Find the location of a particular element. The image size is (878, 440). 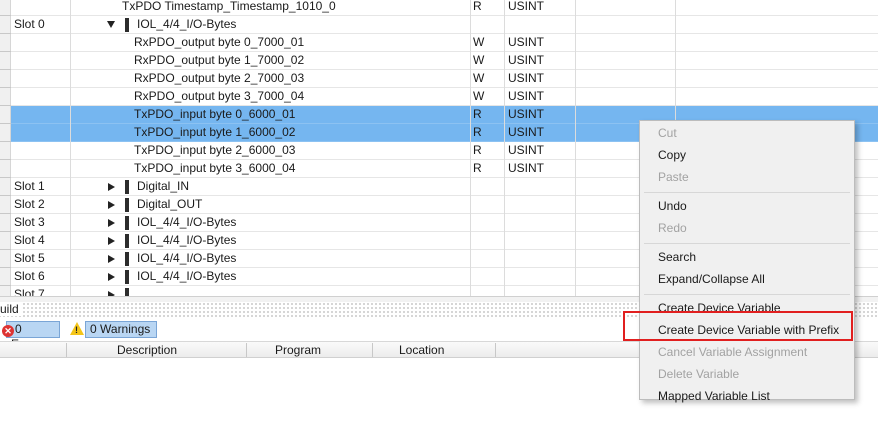

highlight-outline is located at coordinates (738, 326).